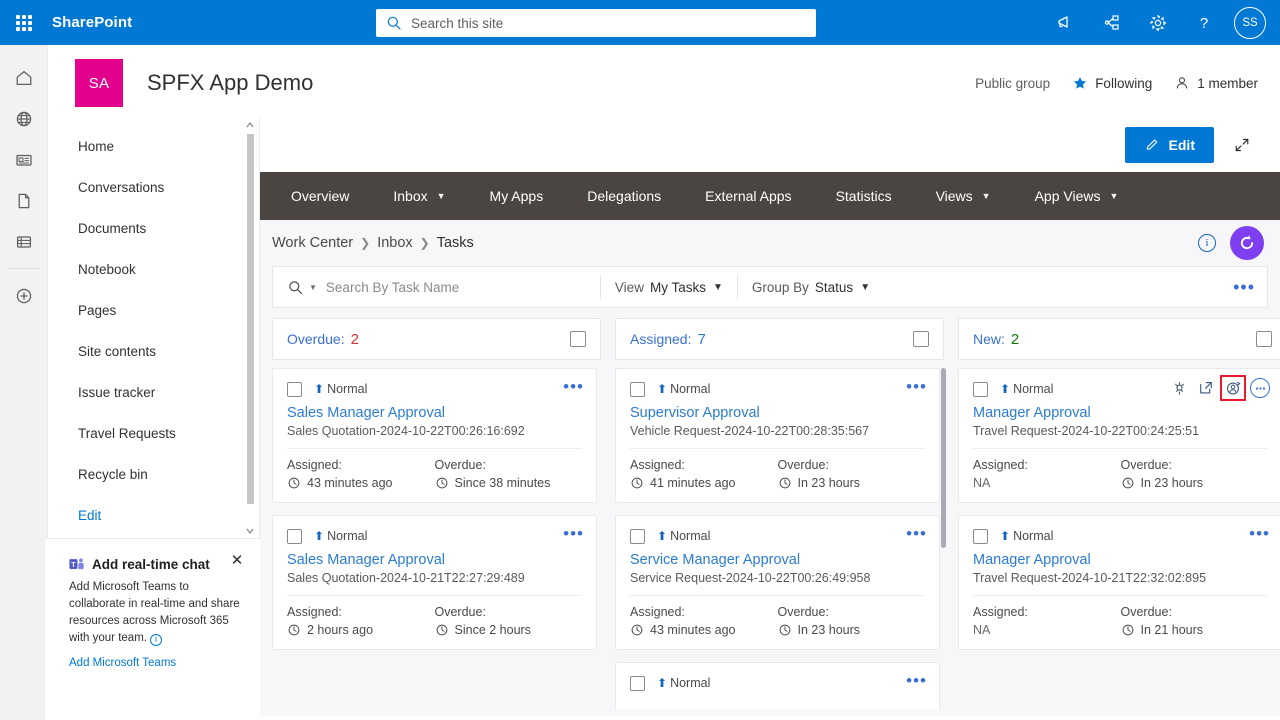 The width and height of the screenshot is (1280, 720). What do you see at coordinates (864, 196) in the screenshot?
I see `tab-statistics: Statistics` at bounding box center [864, 196].